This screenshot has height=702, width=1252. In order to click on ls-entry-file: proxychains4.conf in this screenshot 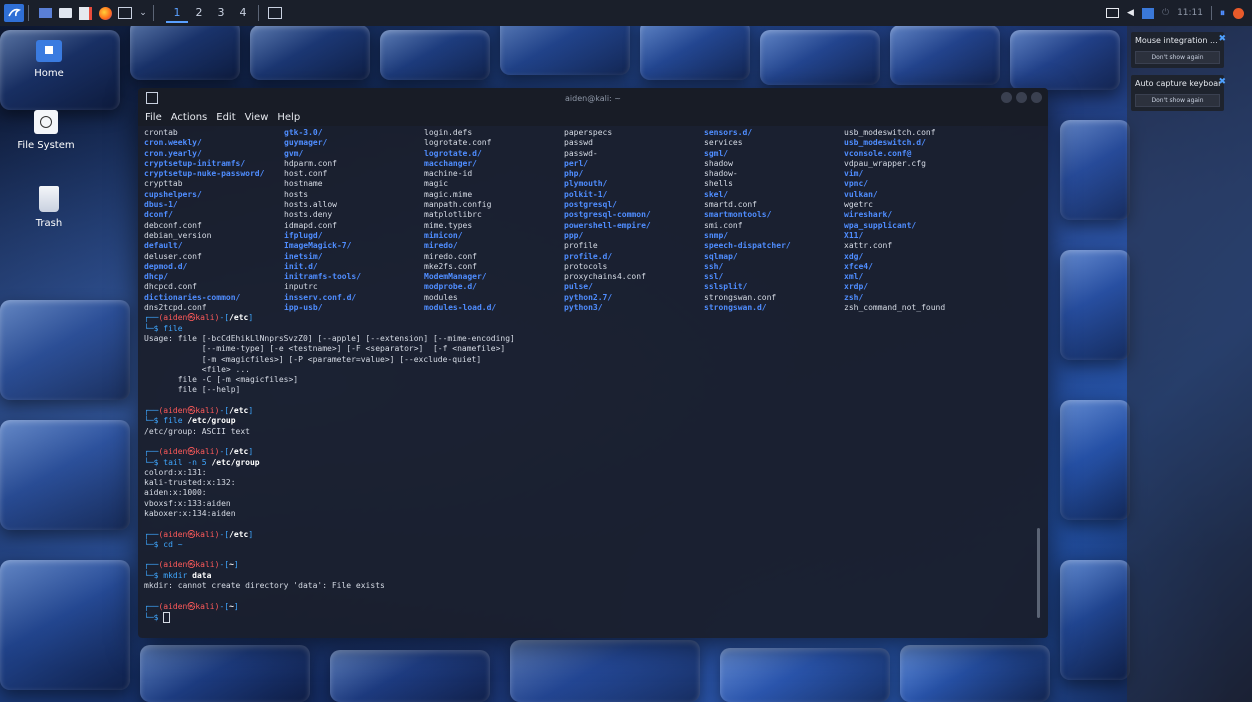, I will do `click(605, 277)`.